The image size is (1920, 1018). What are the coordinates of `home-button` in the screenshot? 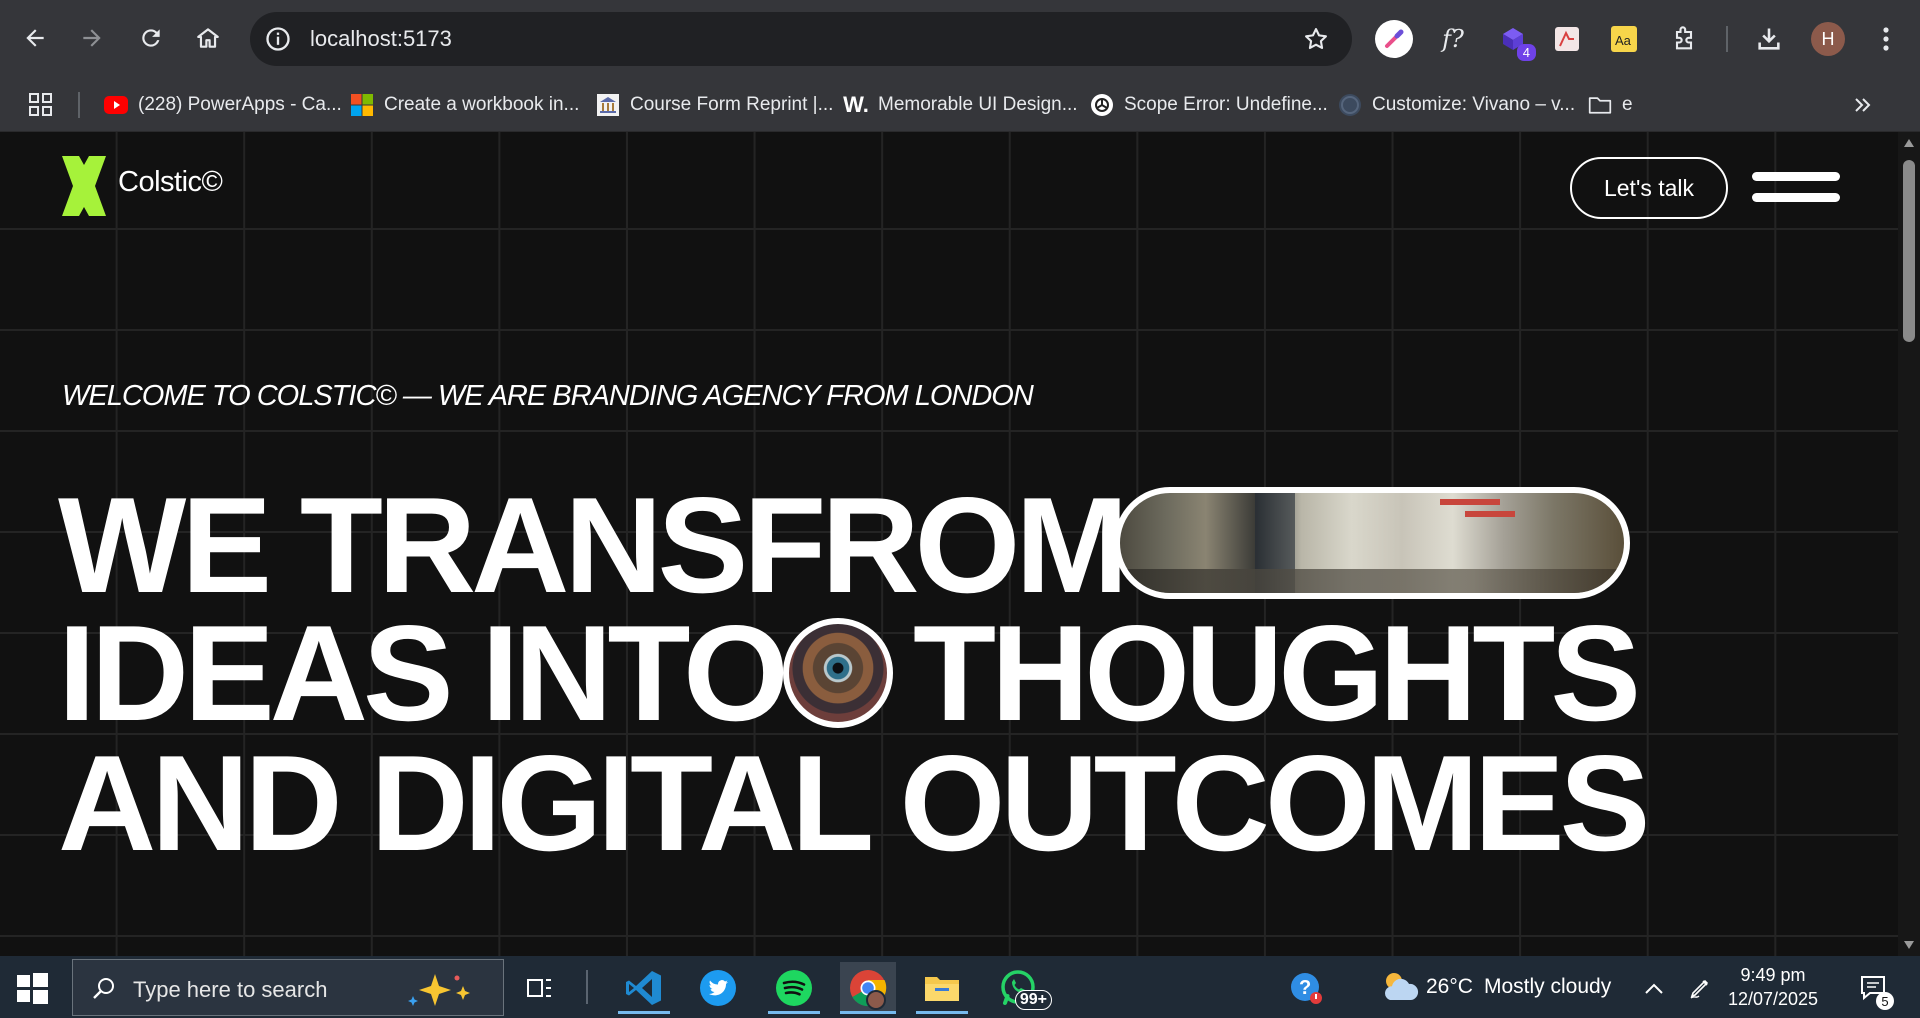 It's located at (208, 38).